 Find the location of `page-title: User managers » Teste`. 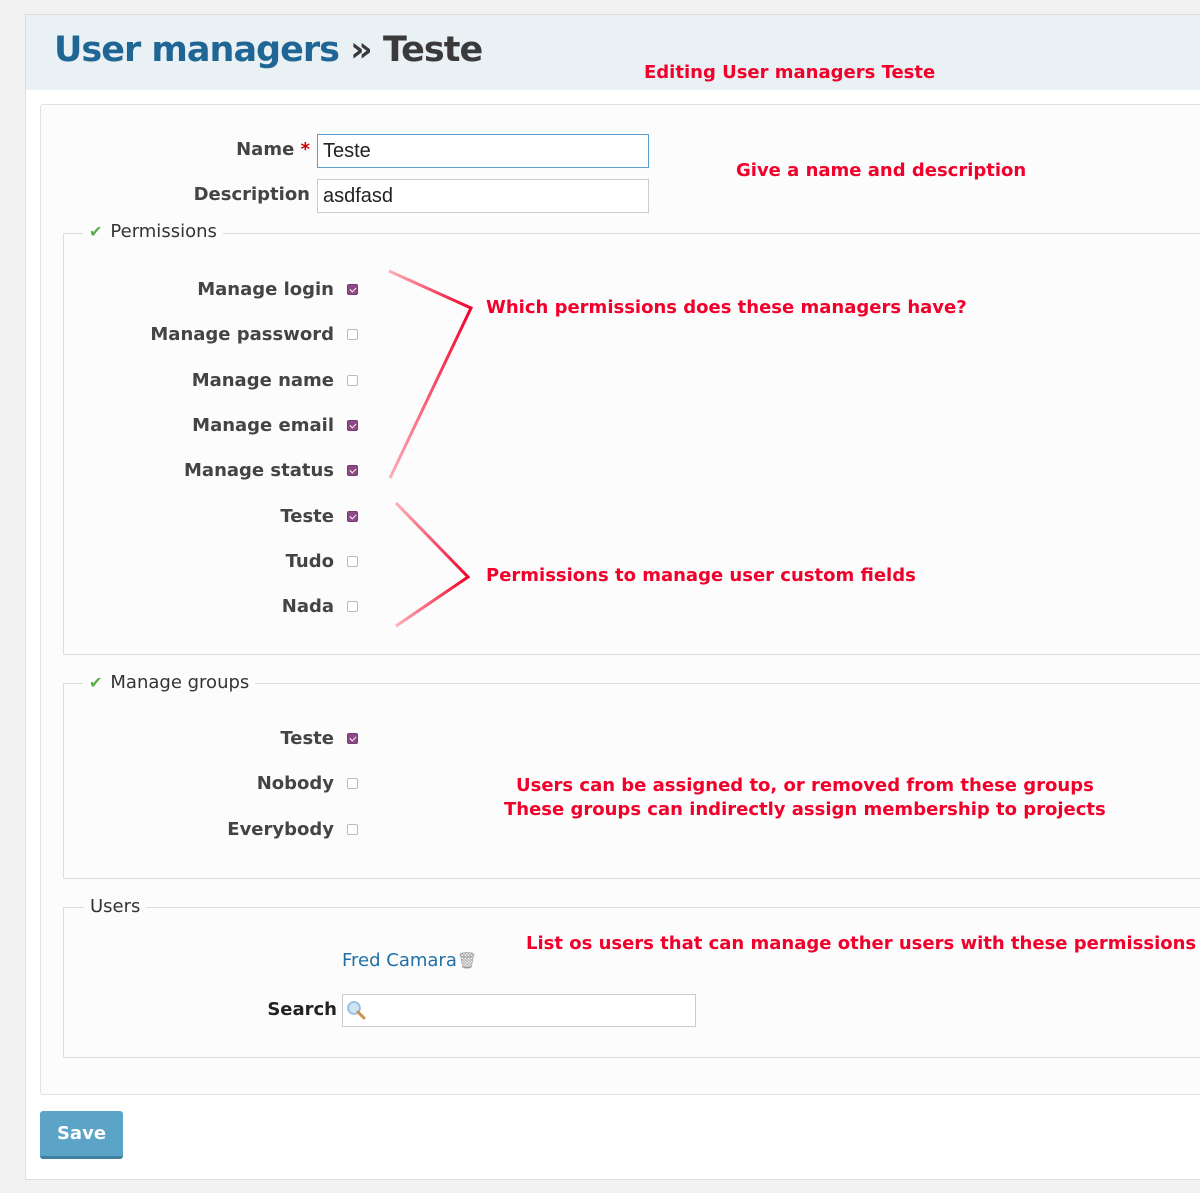

page-title: User managers » Teste is located at coordinates (268, 50).